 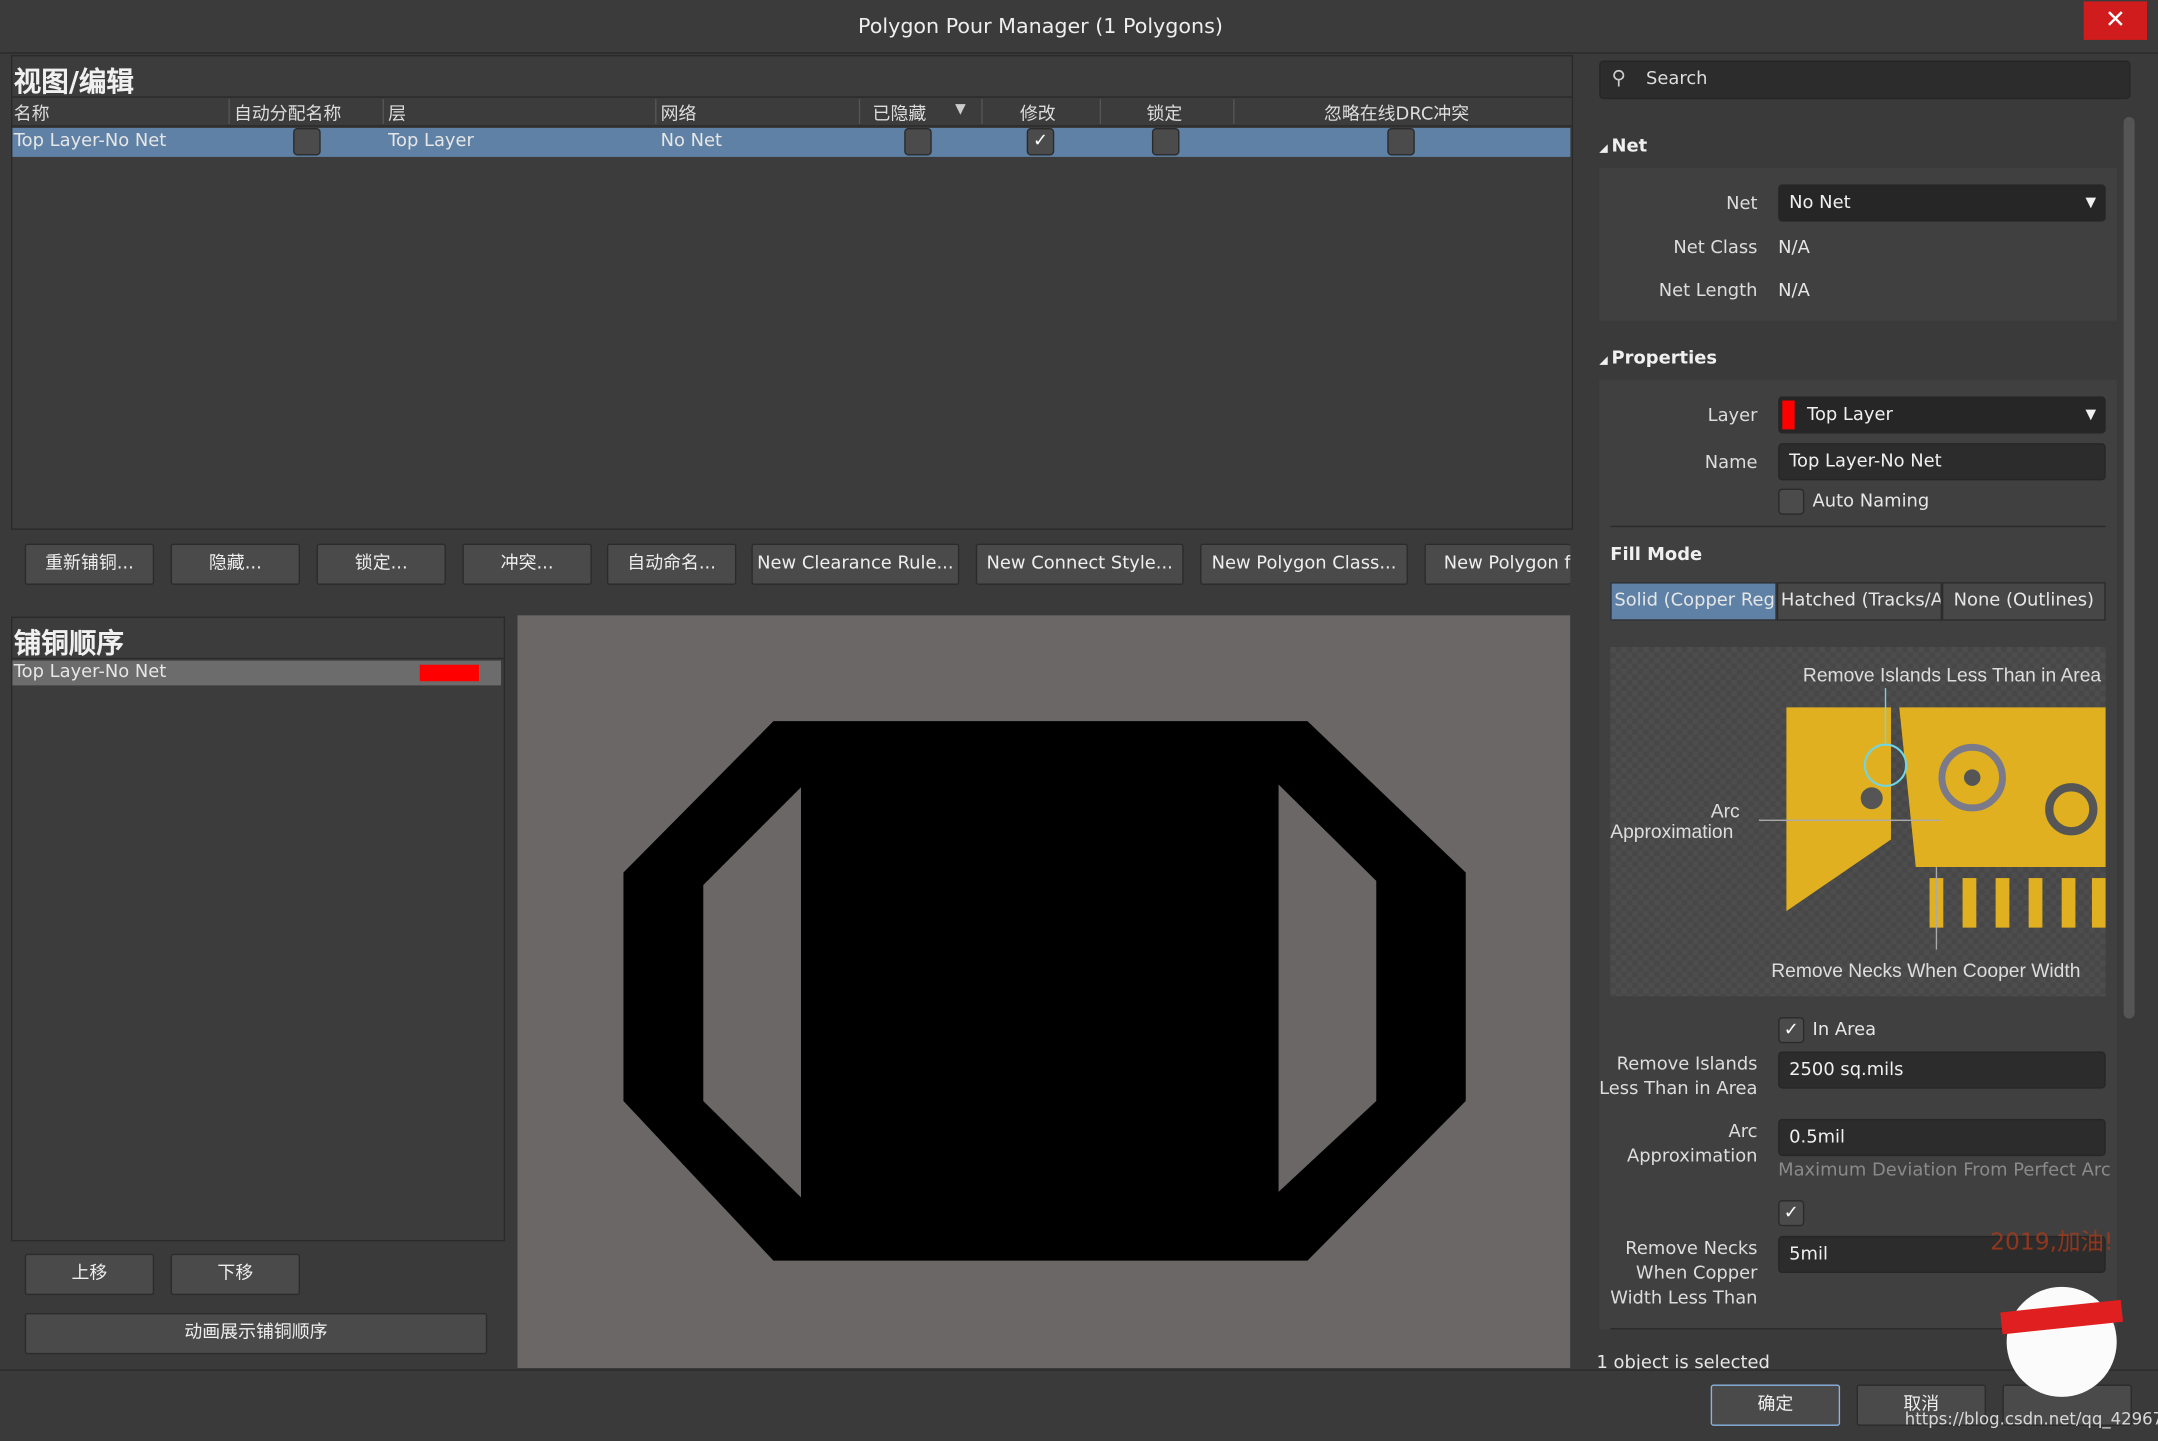 I want to click on fill-mode-solid: Solid (Copper Regions), so click(x=1693, y=601).